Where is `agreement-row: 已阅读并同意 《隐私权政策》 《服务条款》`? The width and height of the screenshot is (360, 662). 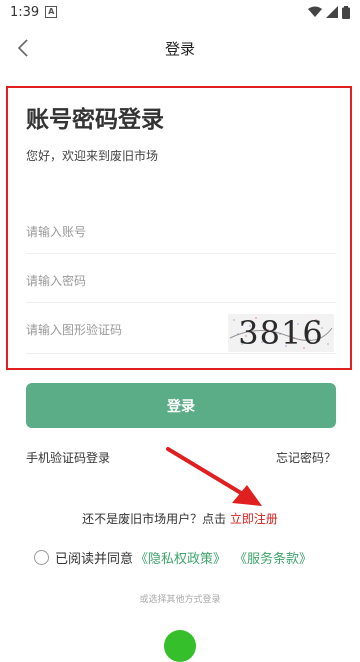
agreement-row: 已阅读并同意 《隐私权政策》 《服务条款》 is located at coordinates (173, 557).